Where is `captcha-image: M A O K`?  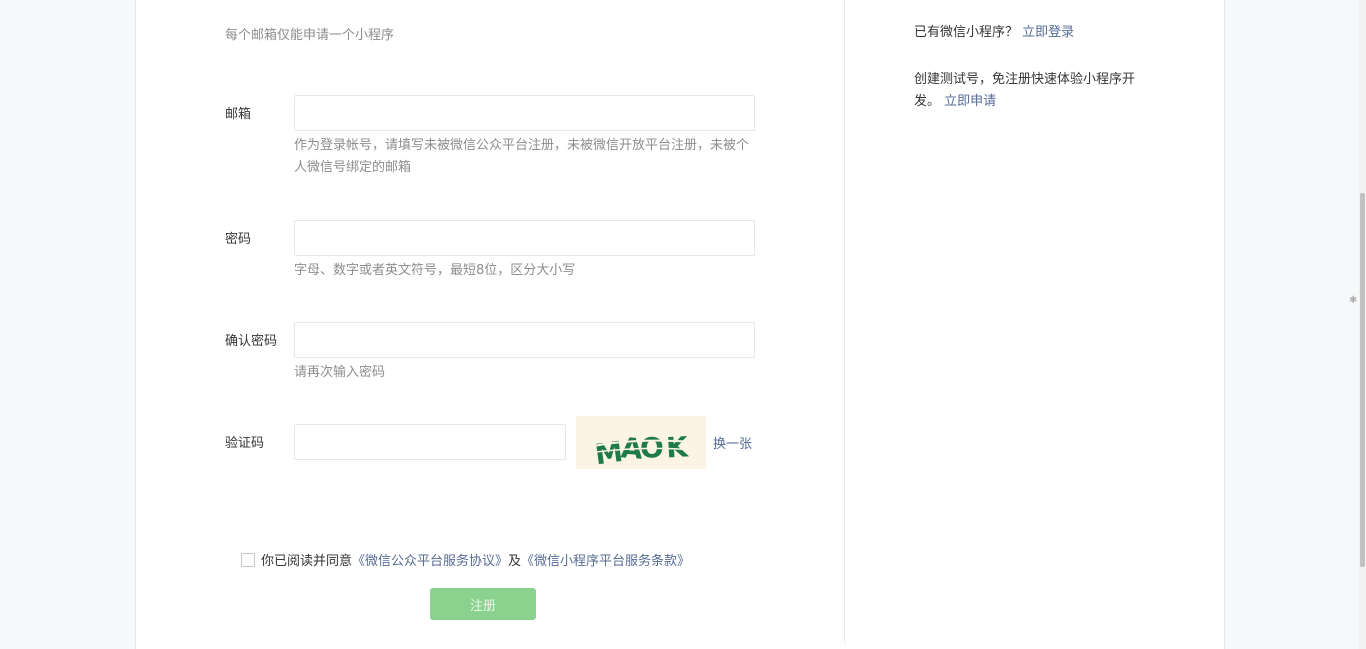
captcha-image: M A O K is located at coordinates (641, 443).